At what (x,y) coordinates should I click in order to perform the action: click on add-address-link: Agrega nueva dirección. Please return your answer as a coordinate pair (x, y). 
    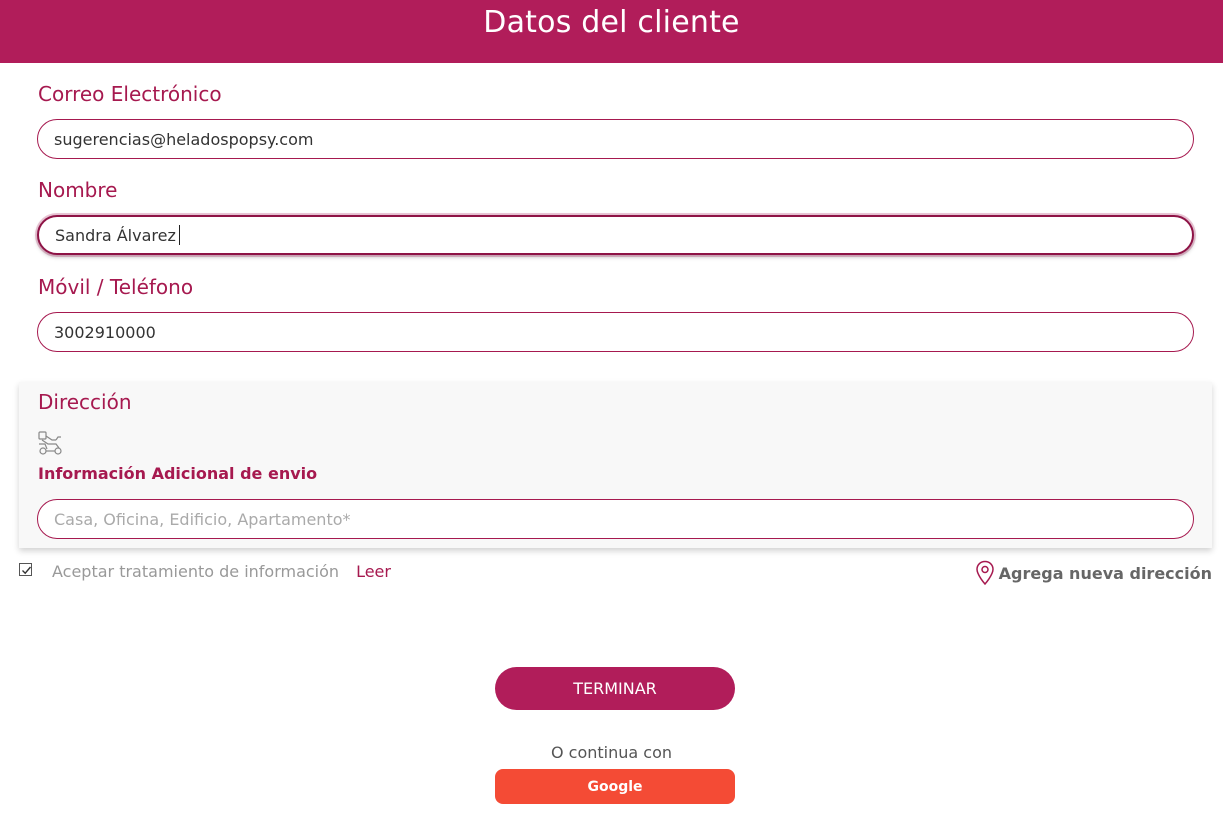
    Looking at the image, I should click on (1093, 573).